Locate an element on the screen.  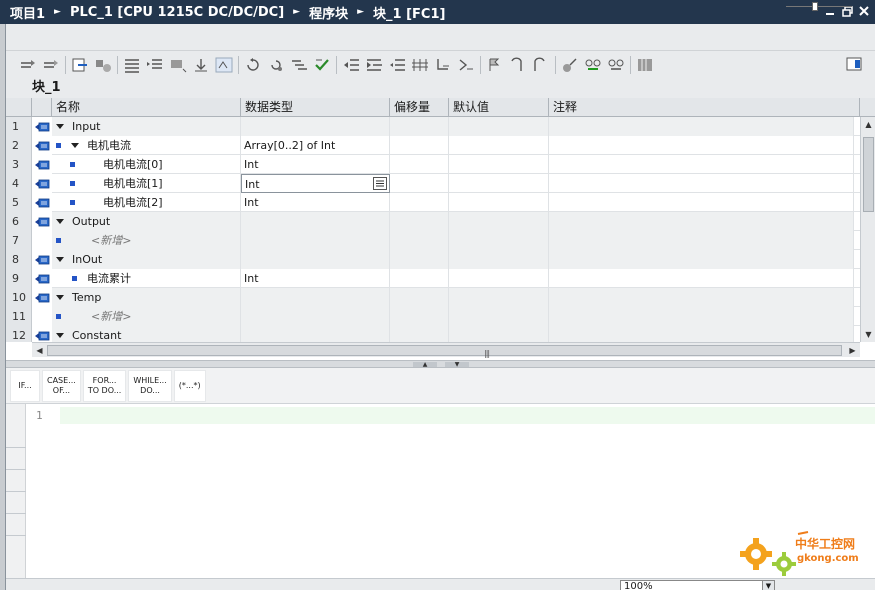
collapse-down-icon: ▼ is located at coordinates (457, 365).